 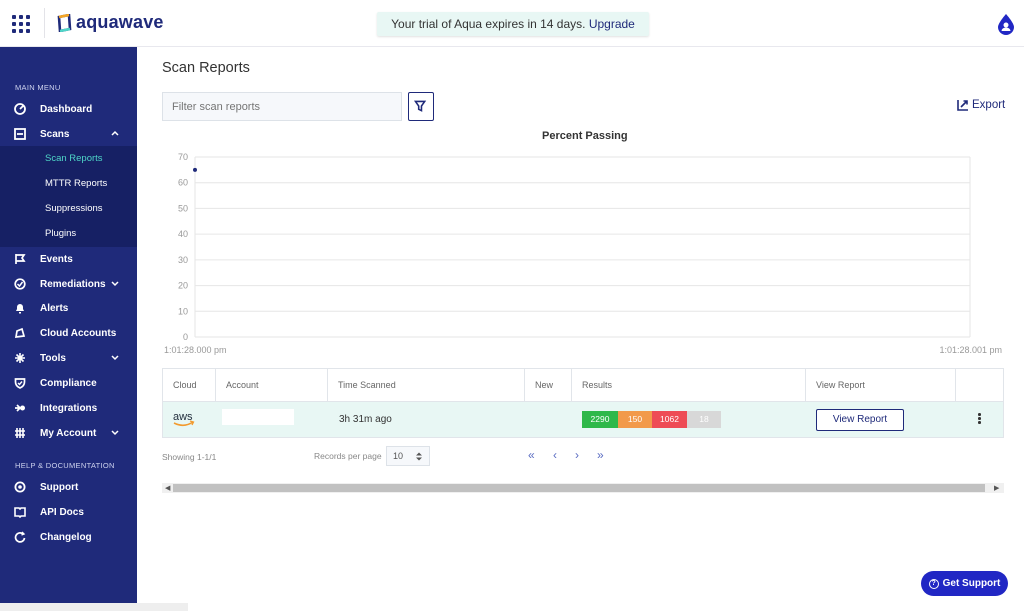 I want to click on data-point, so click(x=195, y=169).